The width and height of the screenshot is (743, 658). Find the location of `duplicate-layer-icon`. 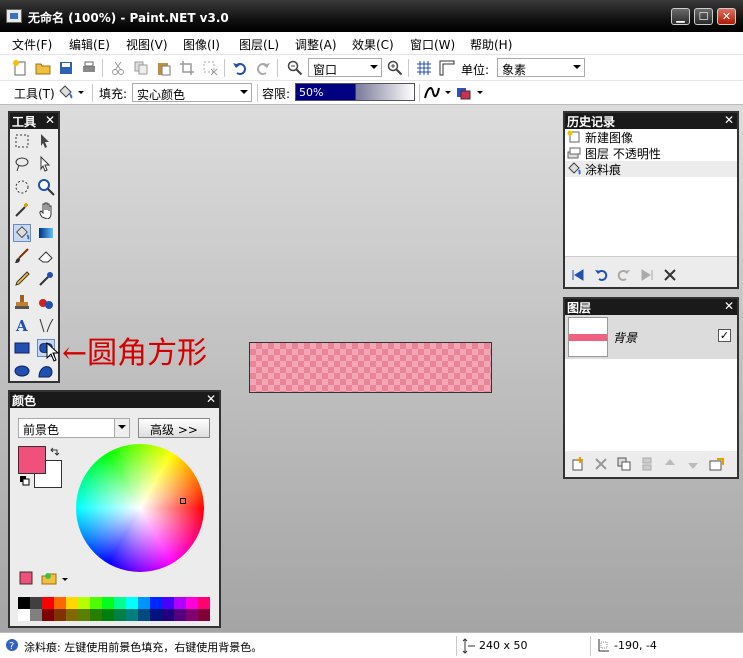

duplicate-layer-icon is located at coordinates (624, 464).